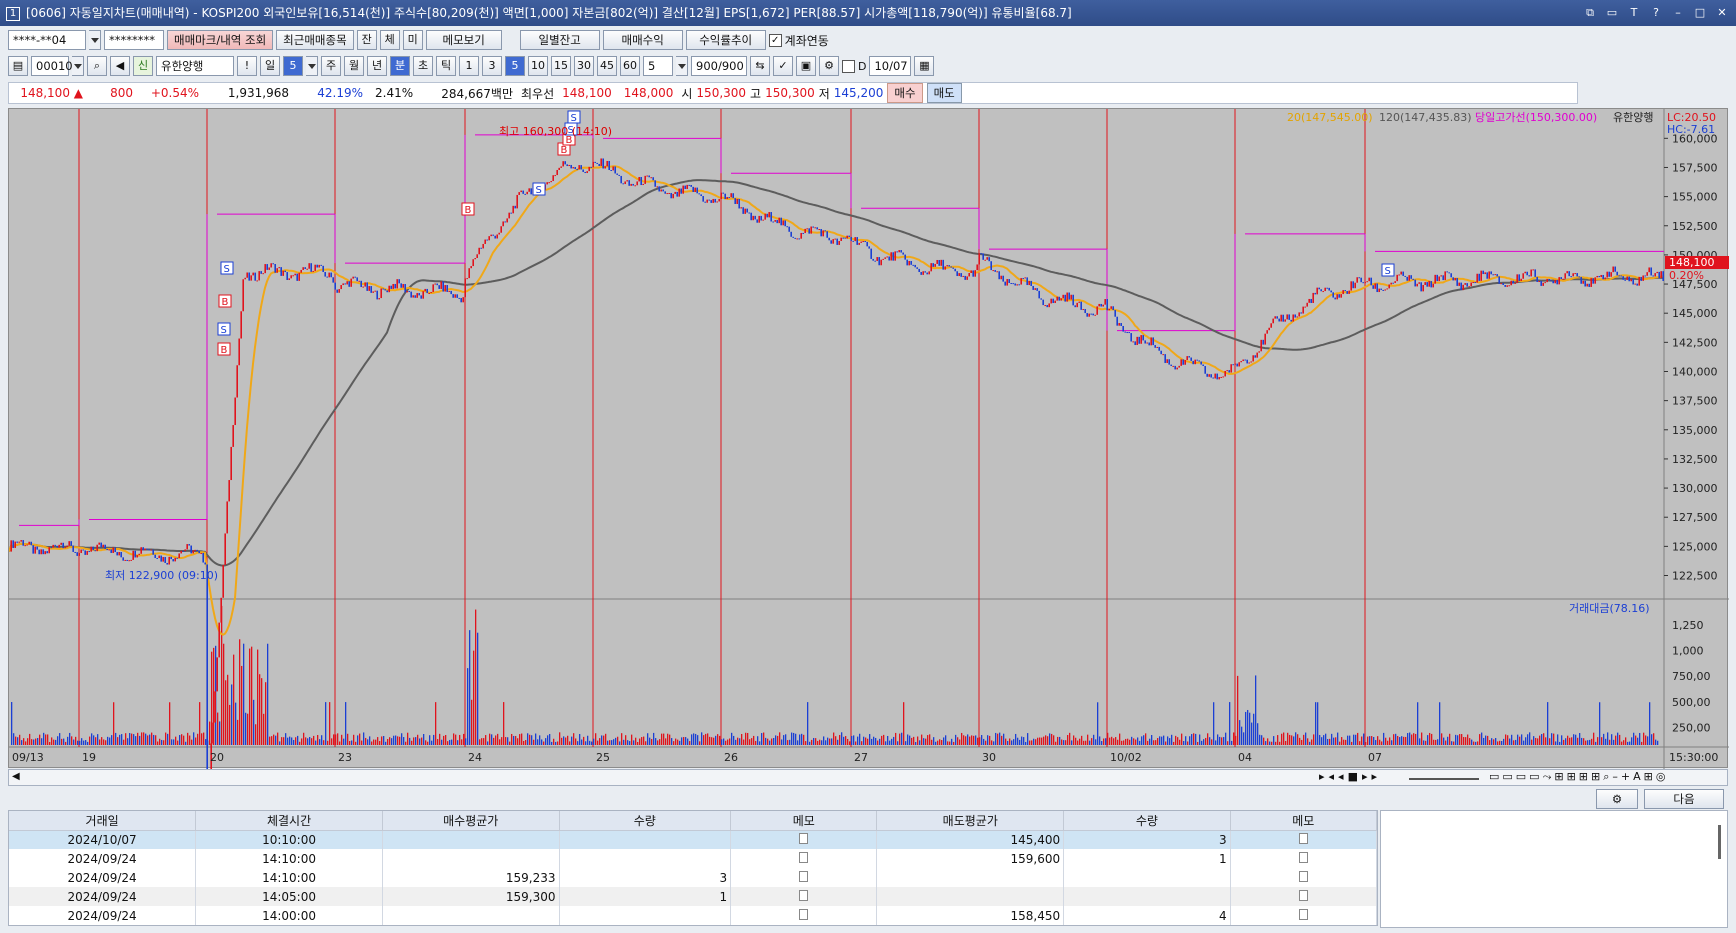  Describe the element at coordinates (905, 93) in the screenshot. I see `buy-button: 매수` at that location.